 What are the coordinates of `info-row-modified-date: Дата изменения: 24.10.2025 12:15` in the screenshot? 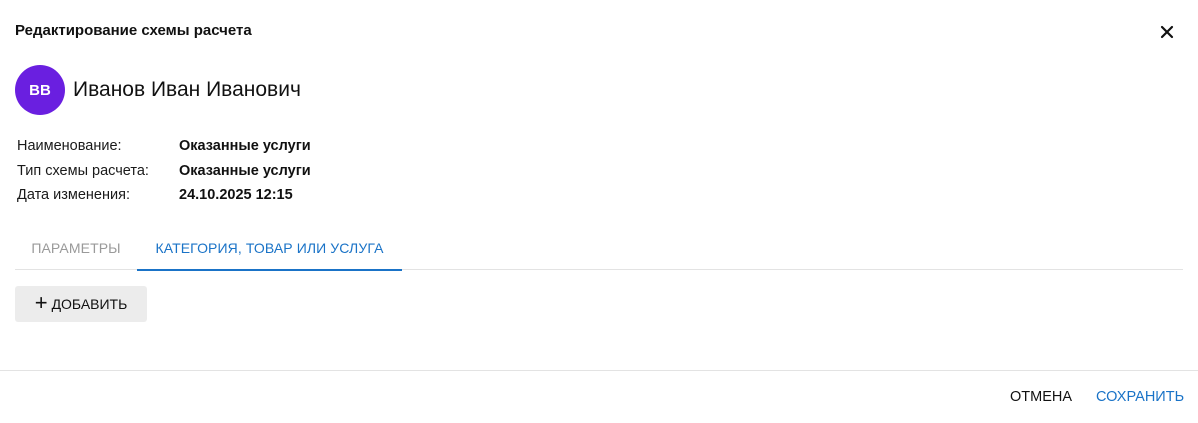 It's located at (164, 195).